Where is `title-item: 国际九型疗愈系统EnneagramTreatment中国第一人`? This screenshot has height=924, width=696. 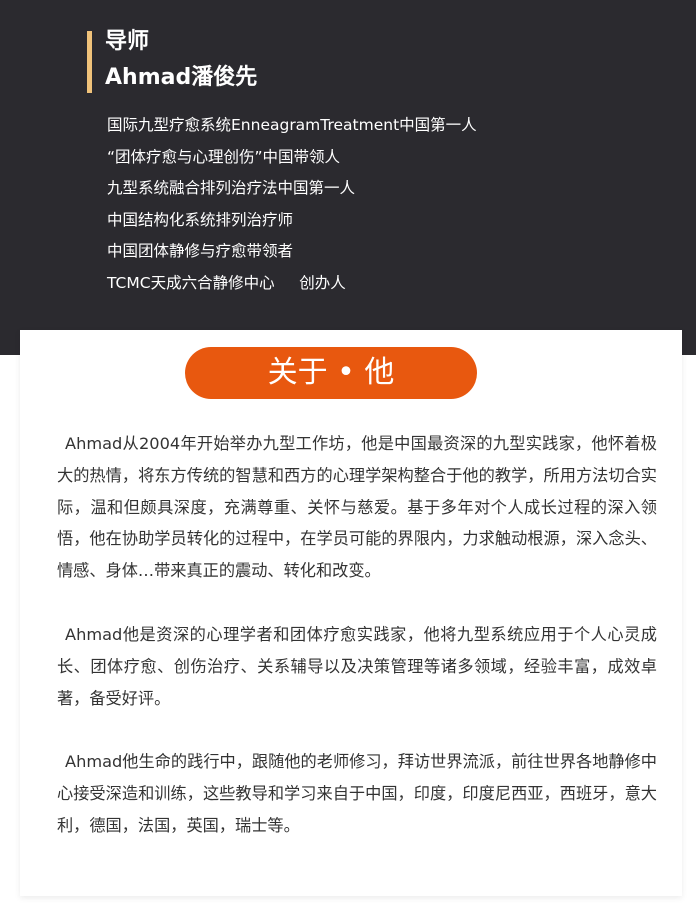
title-item: 国际九型疗愈系统EnneagramTreatment中国第一人 is located at coordinates (292, 125).